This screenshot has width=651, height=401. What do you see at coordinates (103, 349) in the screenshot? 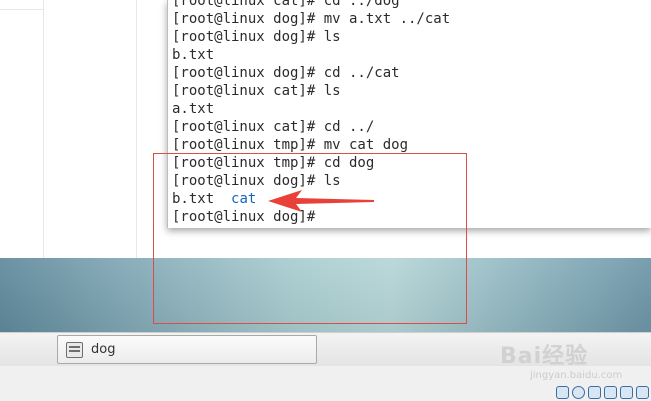
I see `taskbar-window-label: dog` at bounding box center [103, 349].